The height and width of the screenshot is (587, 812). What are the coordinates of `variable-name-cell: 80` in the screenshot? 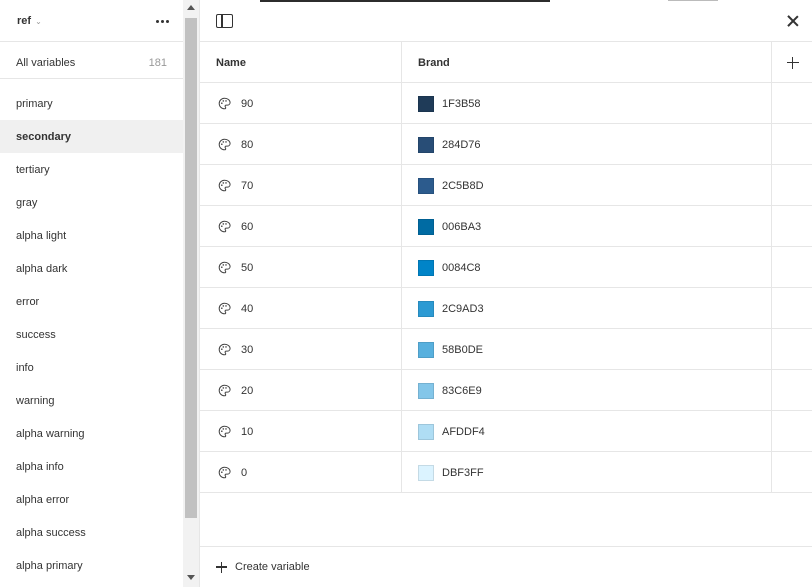 It's located at (301, 144).